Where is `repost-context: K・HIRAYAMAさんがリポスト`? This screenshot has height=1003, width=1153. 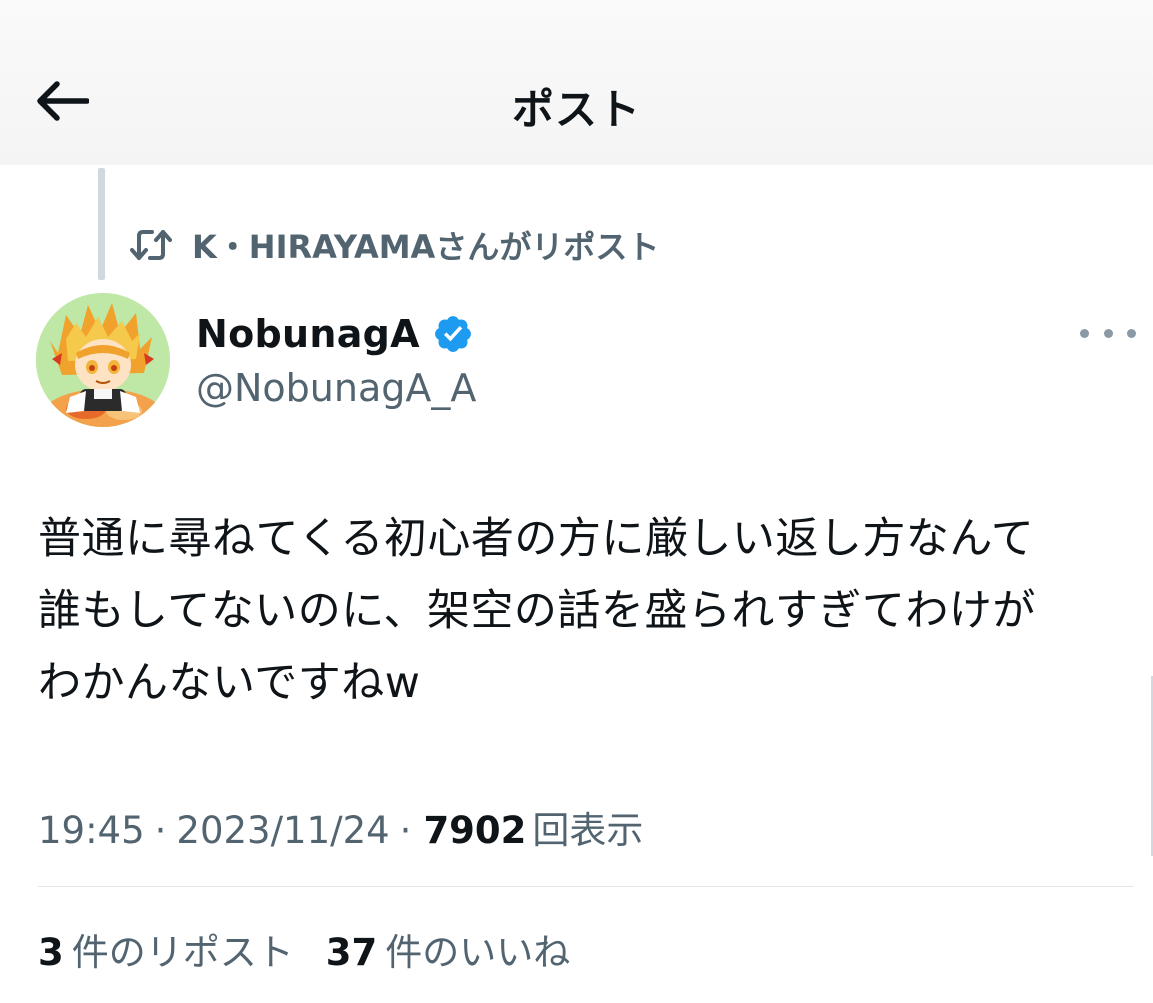 repost-context: K・HIRAYAMAさんがリポスト is located at coordinates (394, 245).